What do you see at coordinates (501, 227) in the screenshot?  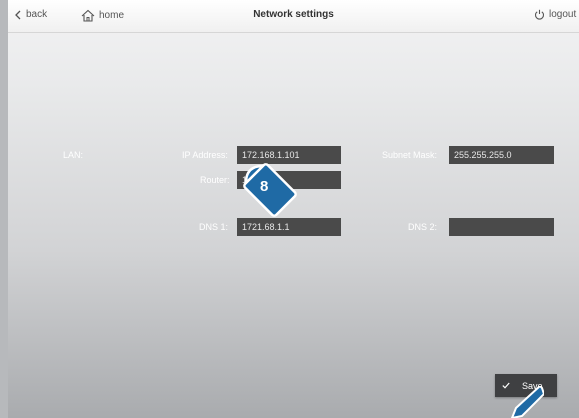 I see `dns2-input` at bounding box center [501, 227].